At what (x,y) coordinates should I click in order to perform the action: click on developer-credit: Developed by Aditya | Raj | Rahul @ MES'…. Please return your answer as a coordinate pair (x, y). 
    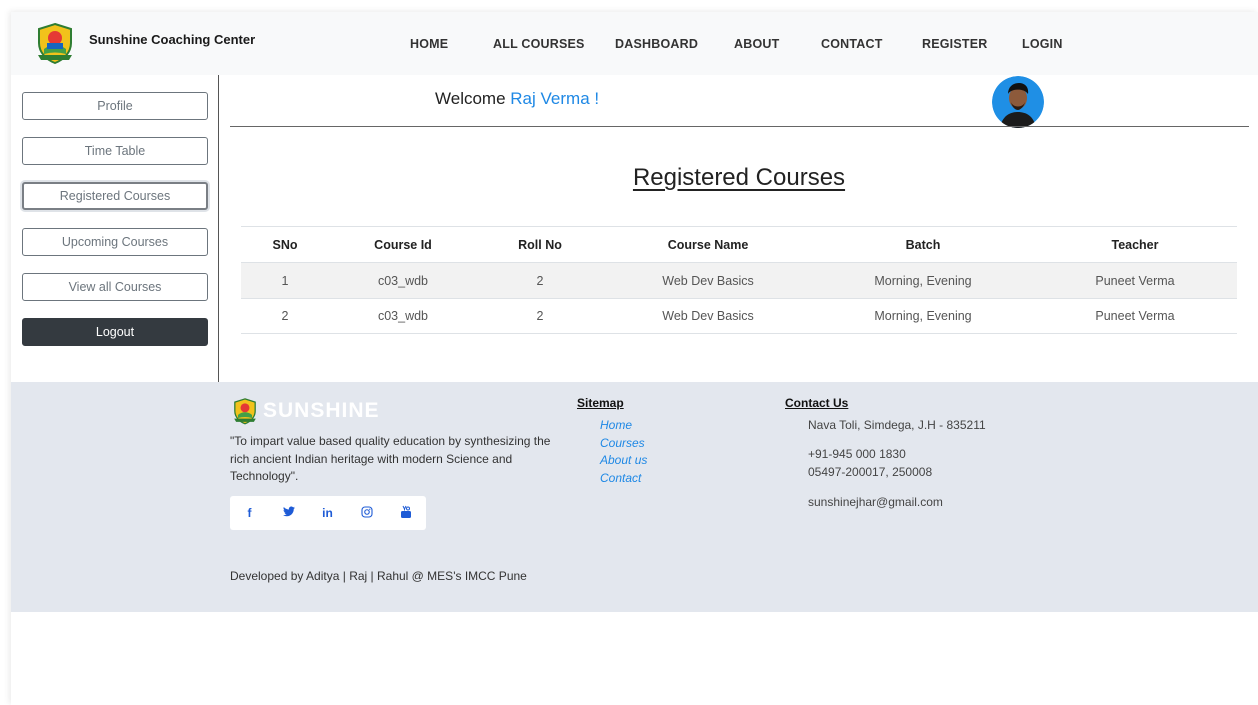
    Looking at the image, I should click on (378, 576).